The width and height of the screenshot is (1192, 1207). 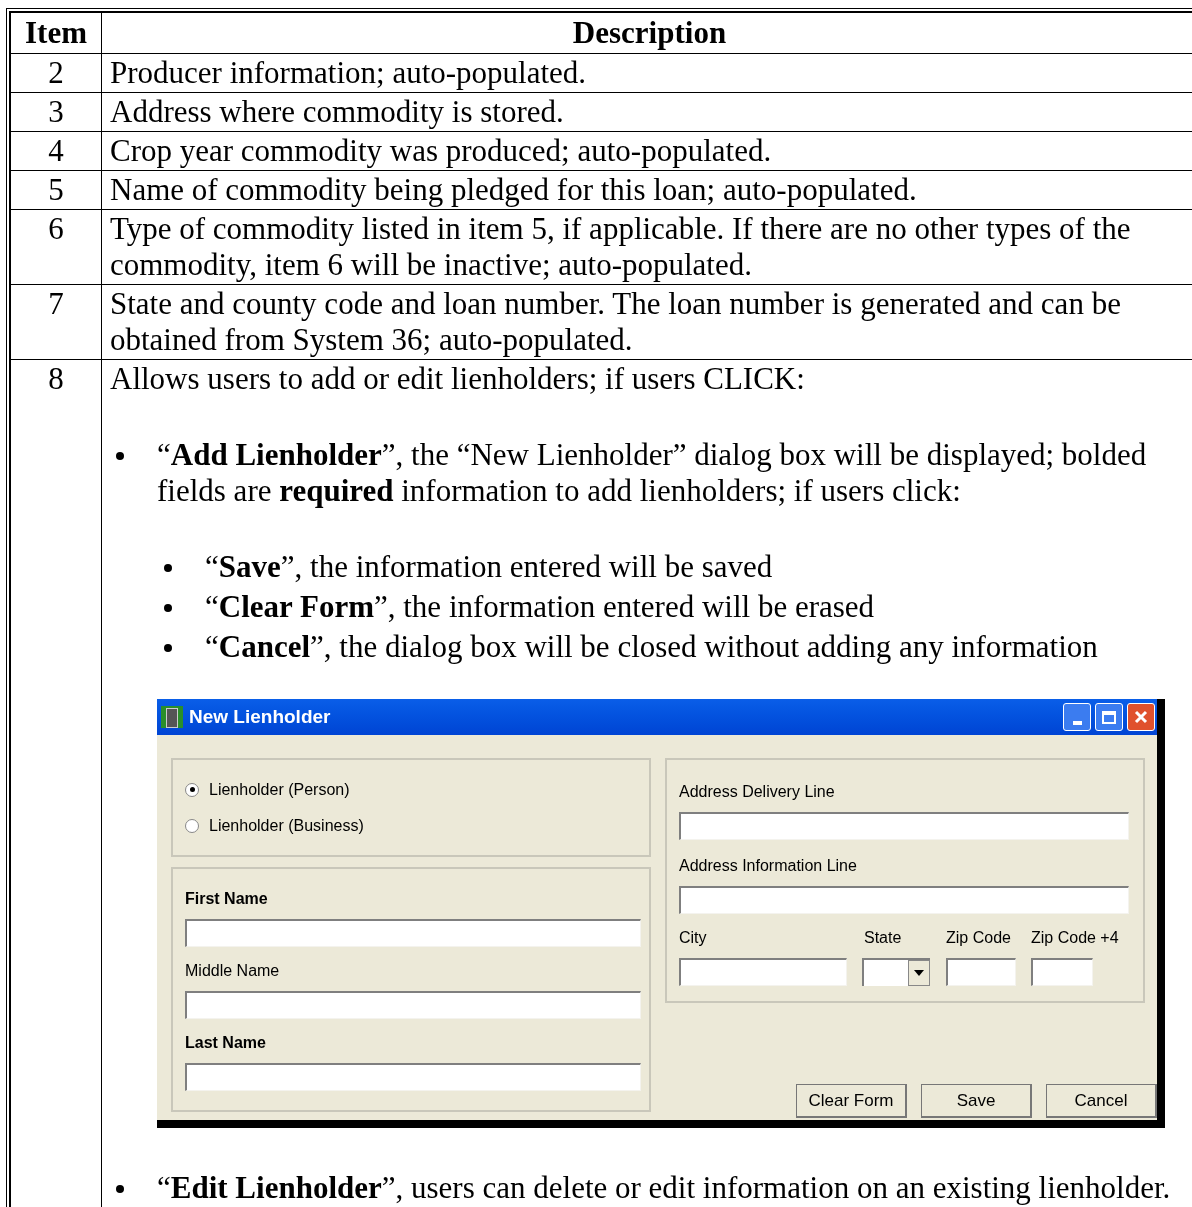 I want to click on field-label: First Name, so click(x=227, y=899).